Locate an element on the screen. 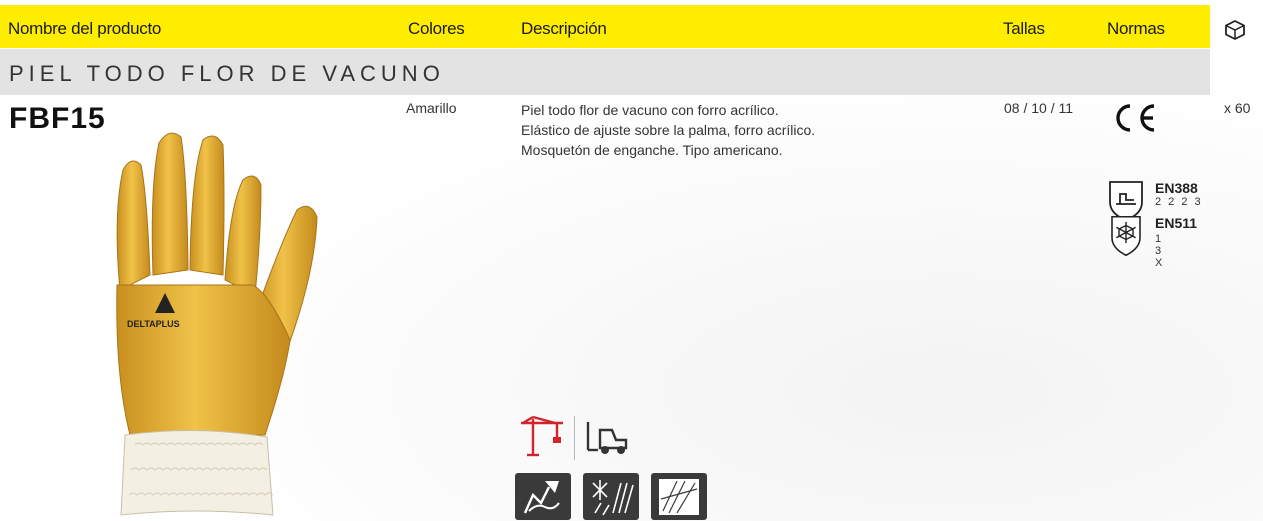  abrasion-icon is located at coordinates (679, 496).